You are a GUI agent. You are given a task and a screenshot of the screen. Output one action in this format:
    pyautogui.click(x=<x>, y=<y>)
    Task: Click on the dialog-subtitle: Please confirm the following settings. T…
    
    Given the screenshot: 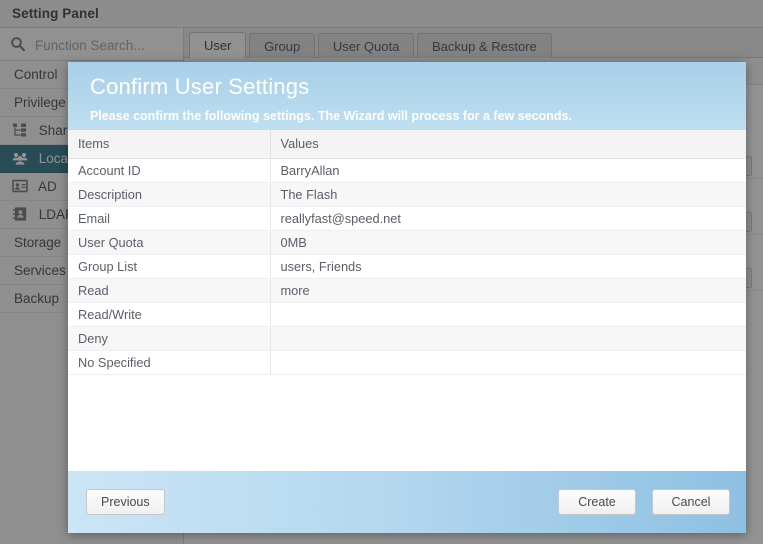 What is the action you would take?
    pyautogui.click(x=331, y=116)
    